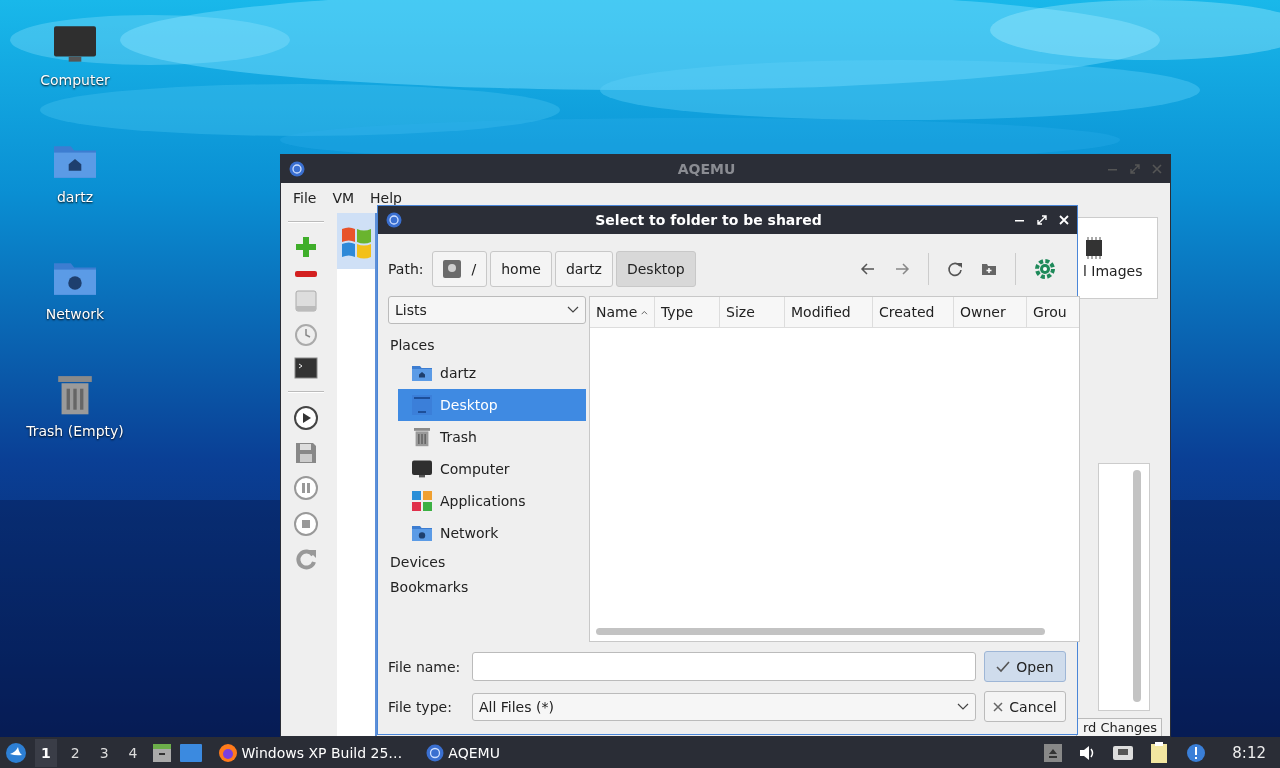 Image resolution: width=1280 pixels, height=768 pixels. What do you see at coordinates (423, 666) in the screenshot?
I see `file-name-label: File name:` at bounding box center [423, 666].